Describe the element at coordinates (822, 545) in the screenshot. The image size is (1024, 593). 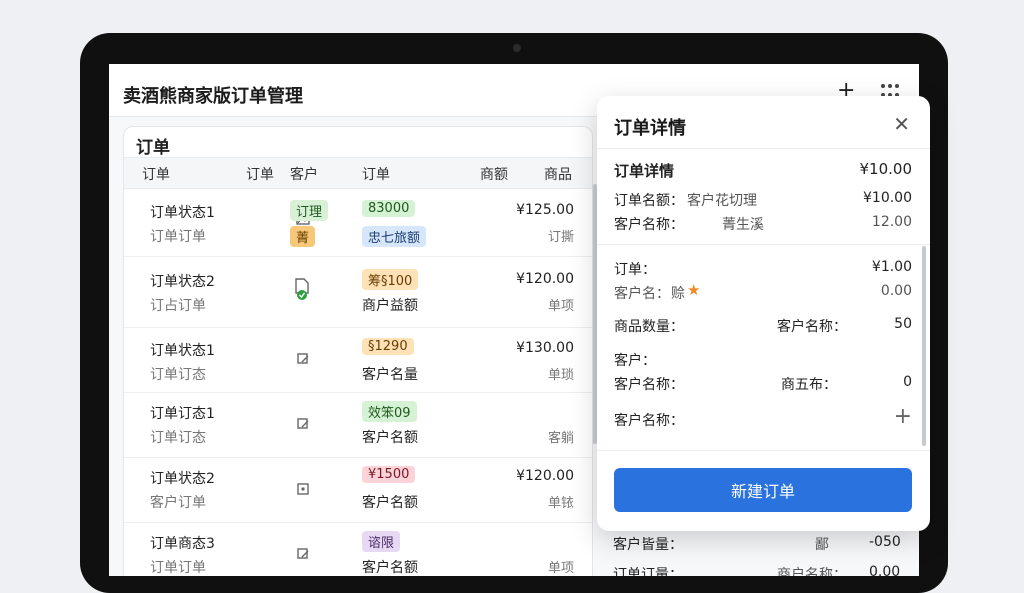
I see `detail-mid: 鄙` at that location.